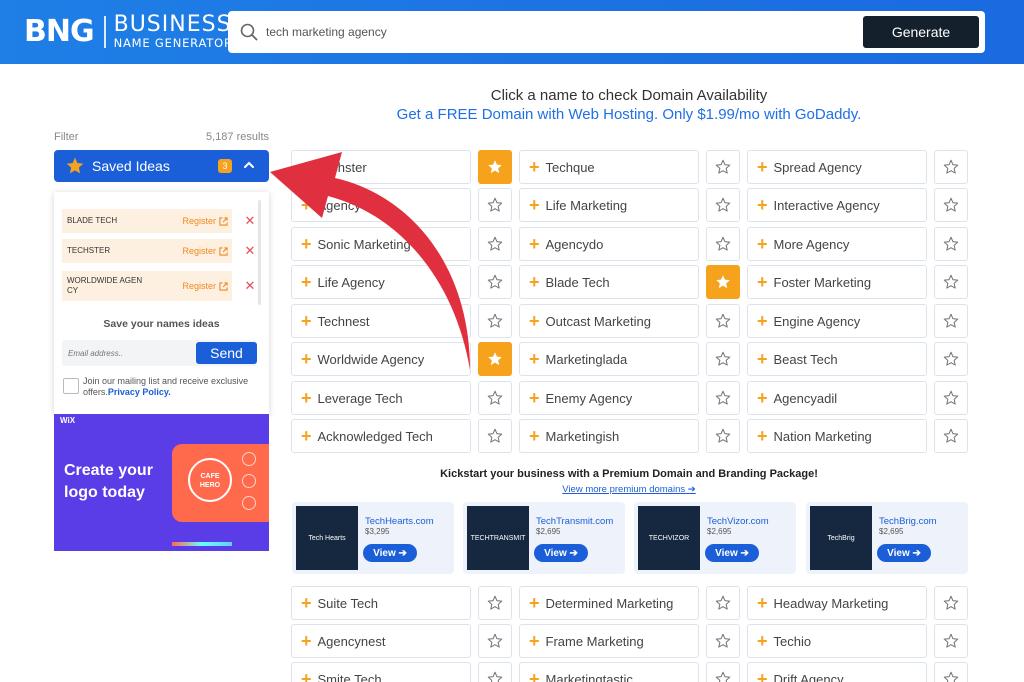  Describe the element at coordinates (609, 282) in the screenshot. I see `name-suggestion: + Blade Tech` at that location.